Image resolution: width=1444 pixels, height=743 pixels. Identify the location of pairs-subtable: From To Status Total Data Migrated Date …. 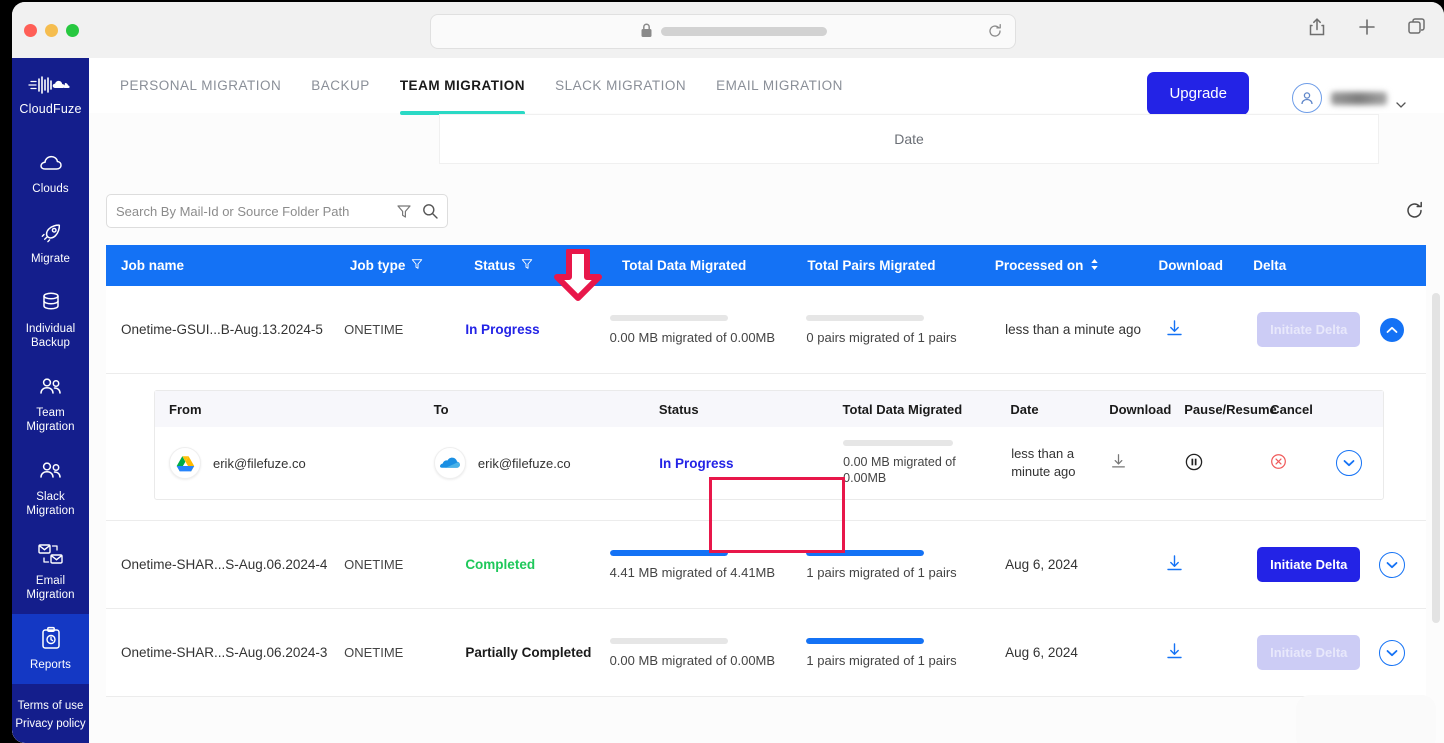
(769, 445).